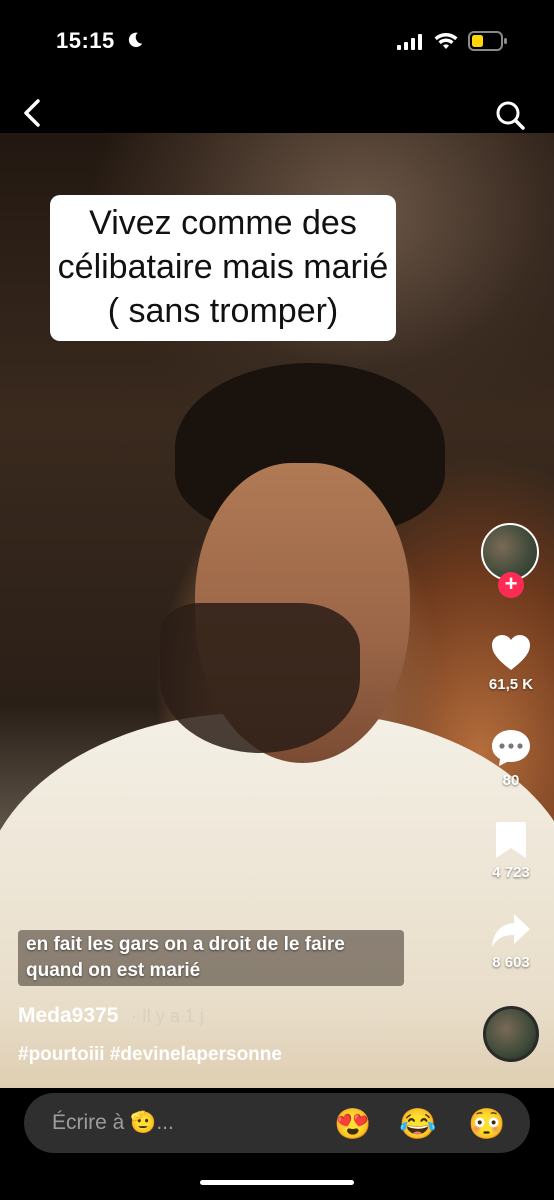 The width and height of the screenshot is (554, 1200). What do you see at coordinates (511, 585) in the screenshot?
I see `follow-button: +` at bounding box center [511, 585].